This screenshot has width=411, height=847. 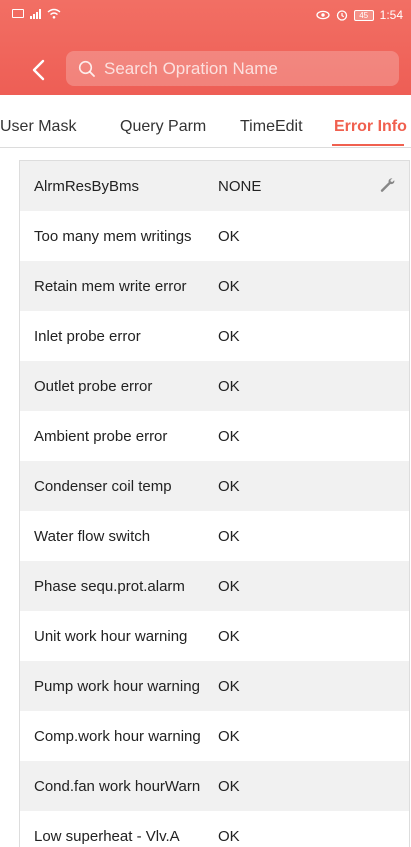 I want to click on row-name: Cond.fan work hourWarn, so click(x=117, y=786).